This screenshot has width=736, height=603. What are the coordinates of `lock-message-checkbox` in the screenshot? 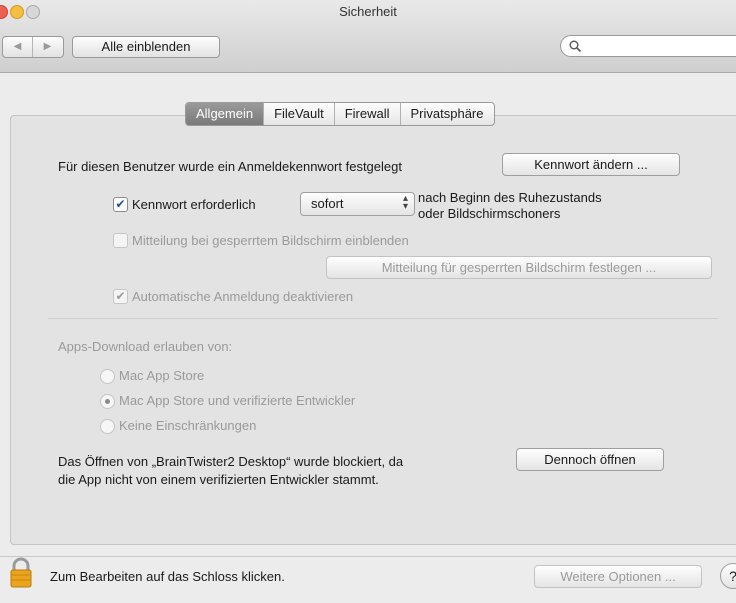 It's located at (120, 240).